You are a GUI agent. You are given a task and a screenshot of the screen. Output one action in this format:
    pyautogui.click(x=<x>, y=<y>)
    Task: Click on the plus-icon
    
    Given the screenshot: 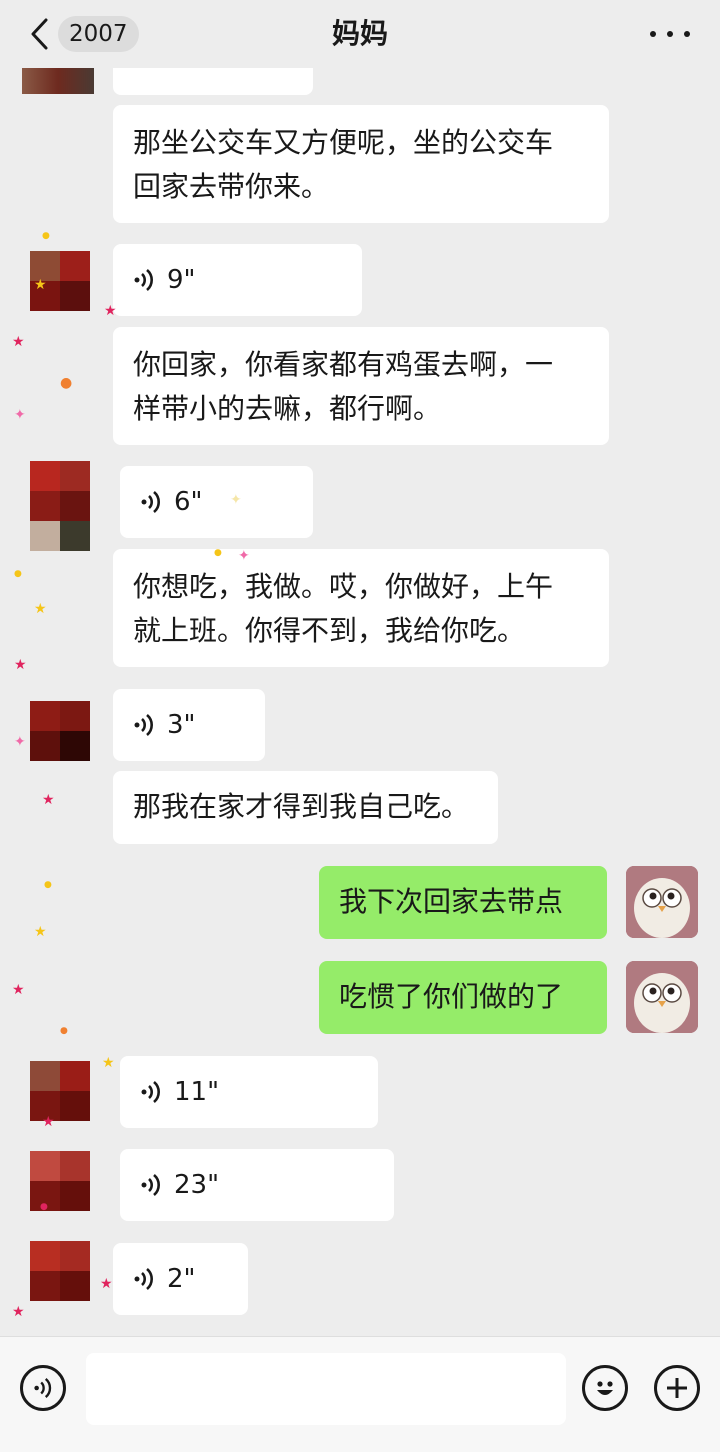 What is the action you would take?
    pyautogui.click(x=677, y=1388)
    